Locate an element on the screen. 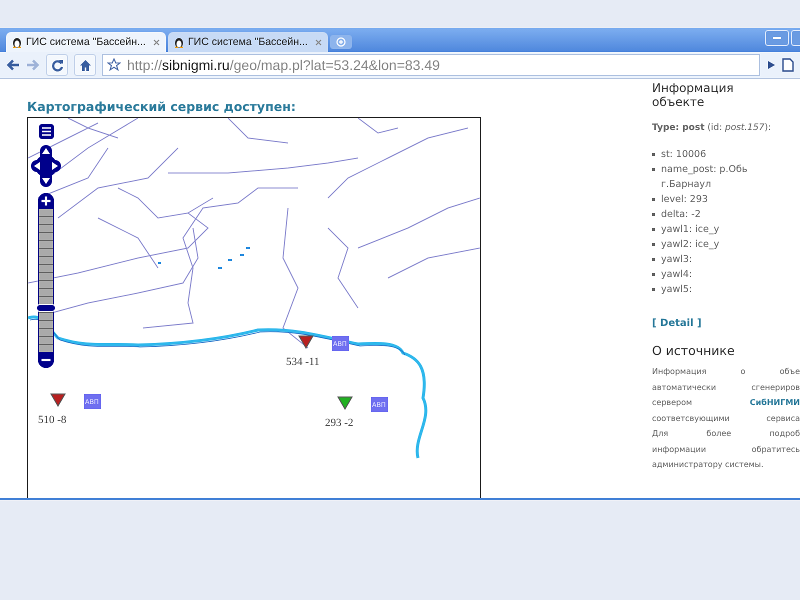 The width and height of the screenshot is (800, 600). play-icon is located at coordinates (771, 65).